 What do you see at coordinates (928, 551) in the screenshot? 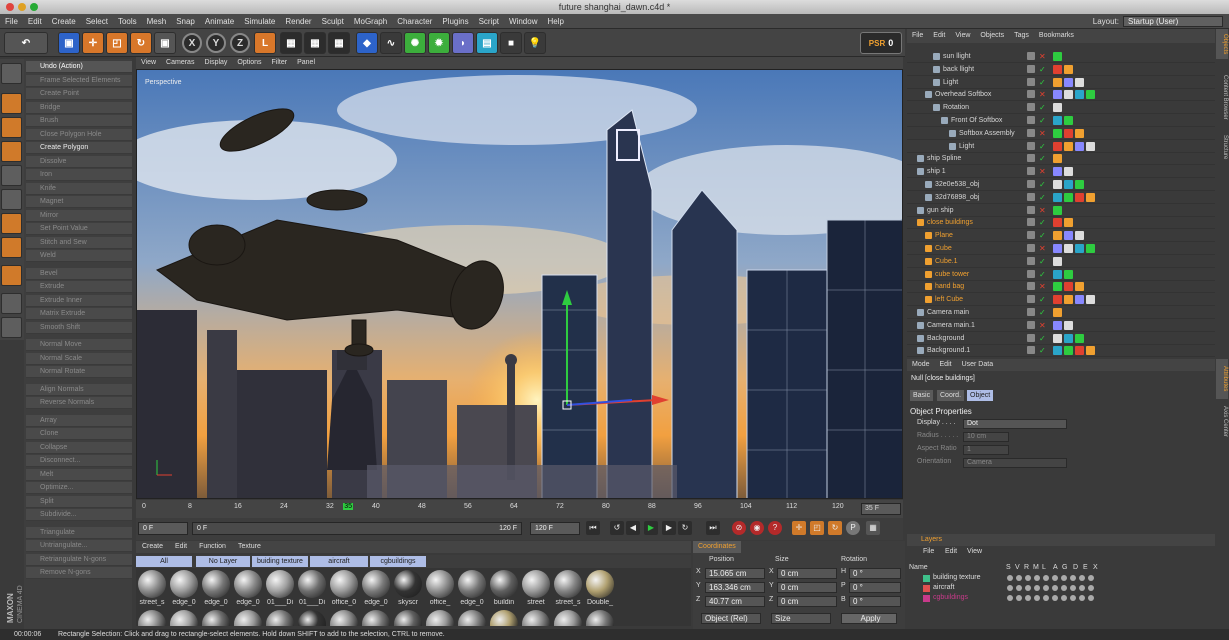
I see `layers-menu-file: File` at bounding box center [928, 551].